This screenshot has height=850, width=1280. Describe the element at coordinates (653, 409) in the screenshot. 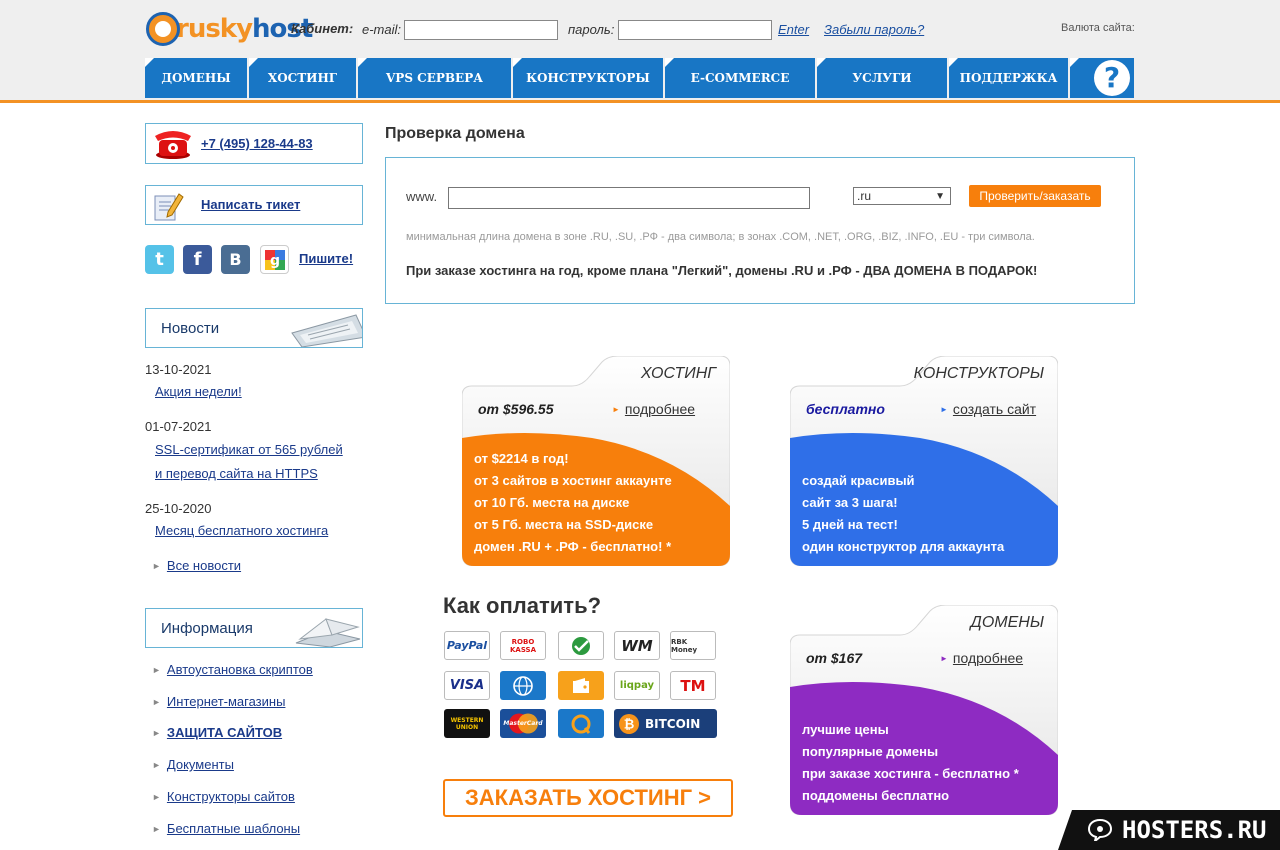

I see `hosting-card-more-link: ► подробнее` at that location.